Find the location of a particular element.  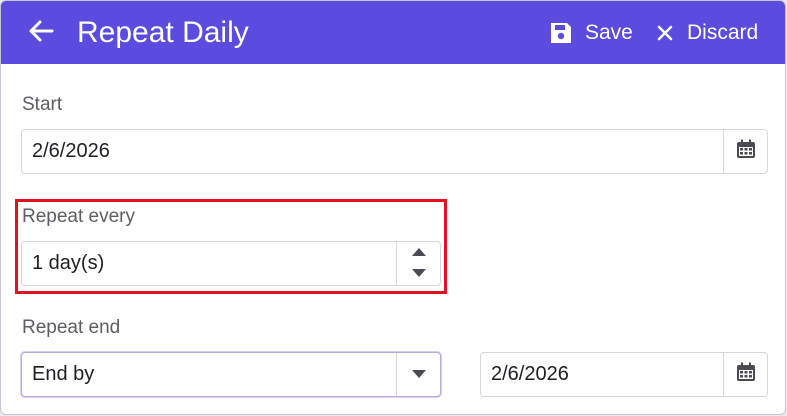

start-date-value: 2/6/2026 is located at coordinates (71, 151).